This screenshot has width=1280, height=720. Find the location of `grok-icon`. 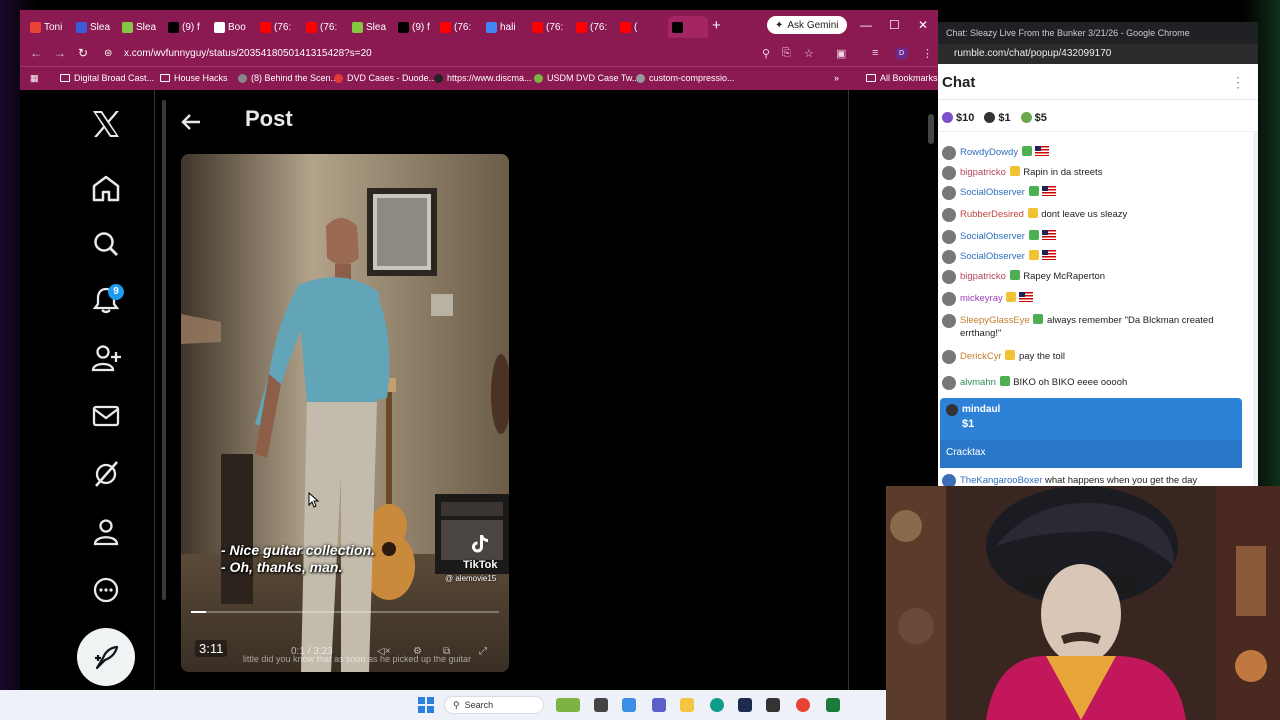

grok-icon is located at coordinates (106, 474).